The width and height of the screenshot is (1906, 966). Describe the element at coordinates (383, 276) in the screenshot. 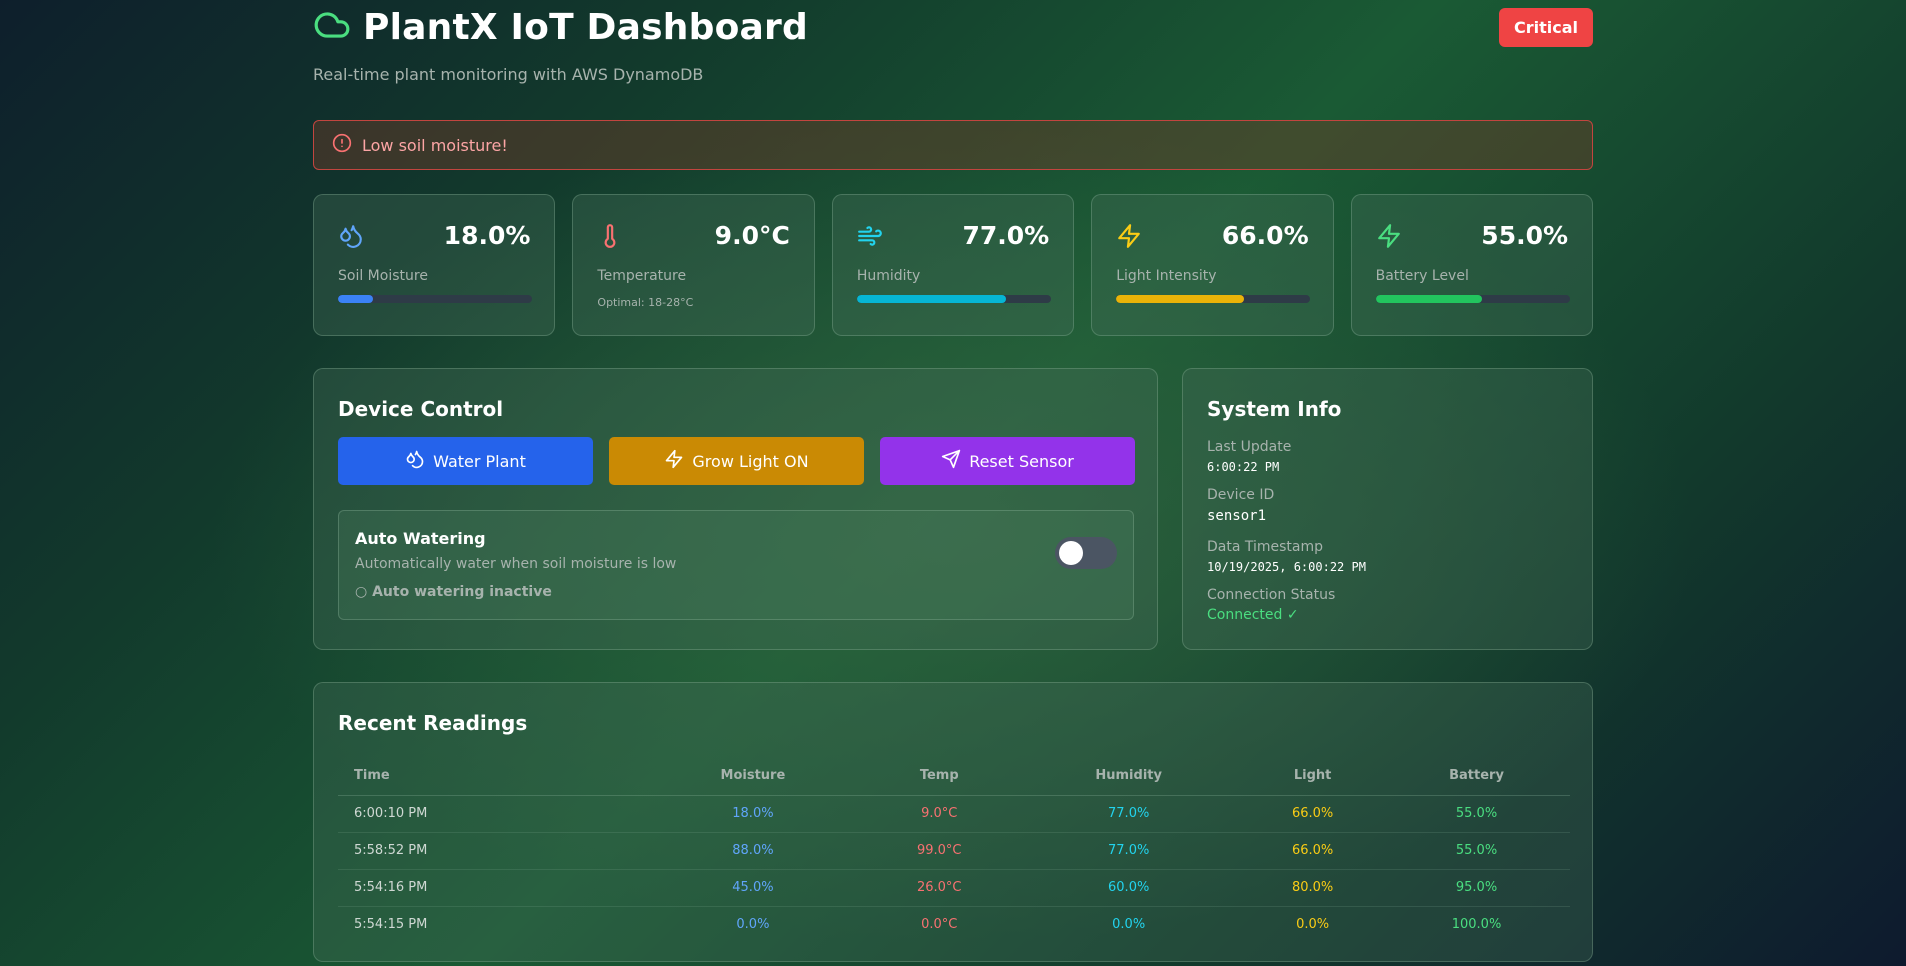

I see `soil-moisture-label: Soil Moisture` at that location.